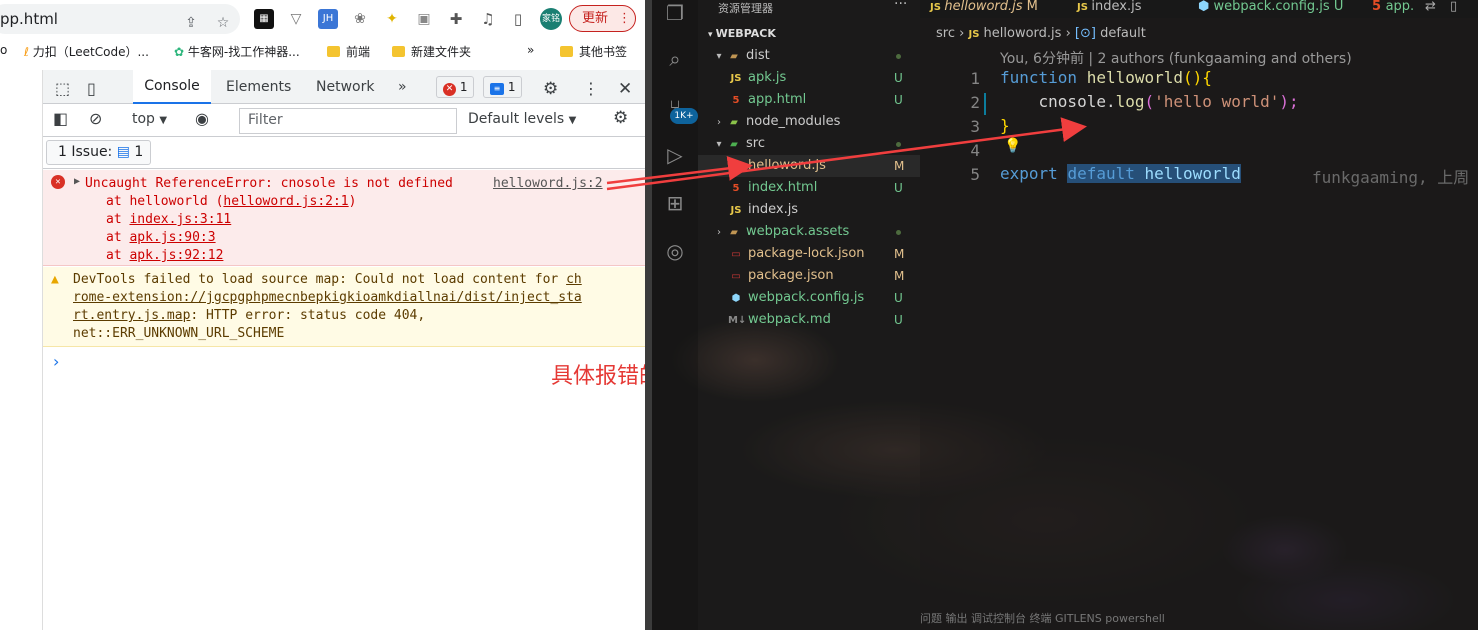 The height and width of the screenshot is (630, 1478). I want to click on extensions-icon: ⊞, so click(675, 203).